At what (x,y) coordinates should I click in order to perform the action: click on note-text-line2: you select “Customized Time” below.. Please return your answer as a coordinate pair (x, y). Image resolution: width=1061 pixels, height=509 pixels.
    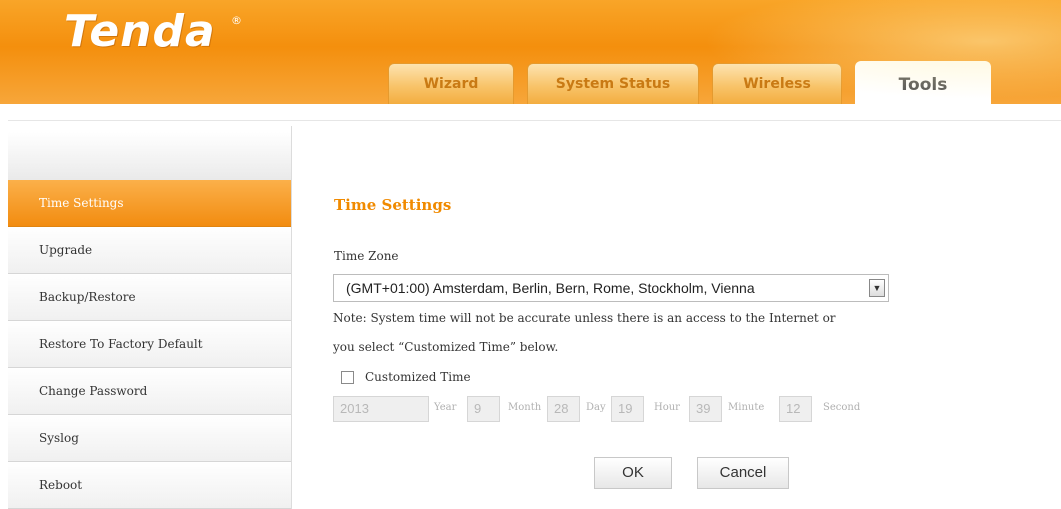
    Looking at the image, I should click on (446, 347).